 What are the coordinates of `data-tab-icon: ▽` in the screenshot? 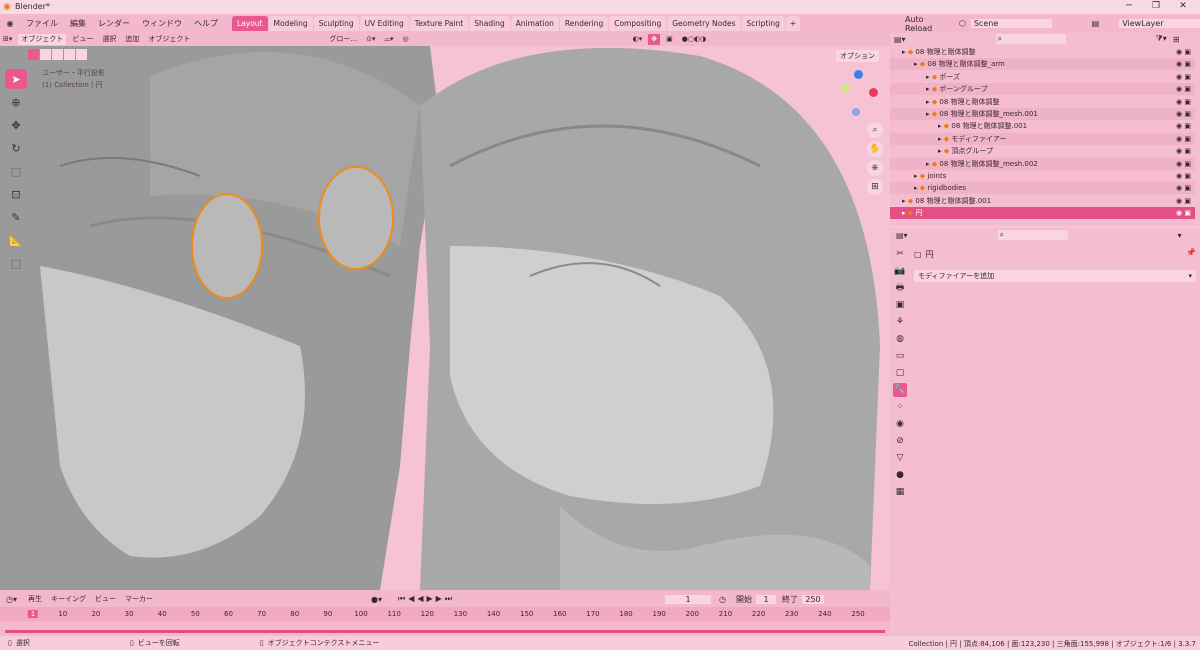 It's located at (900, 458).